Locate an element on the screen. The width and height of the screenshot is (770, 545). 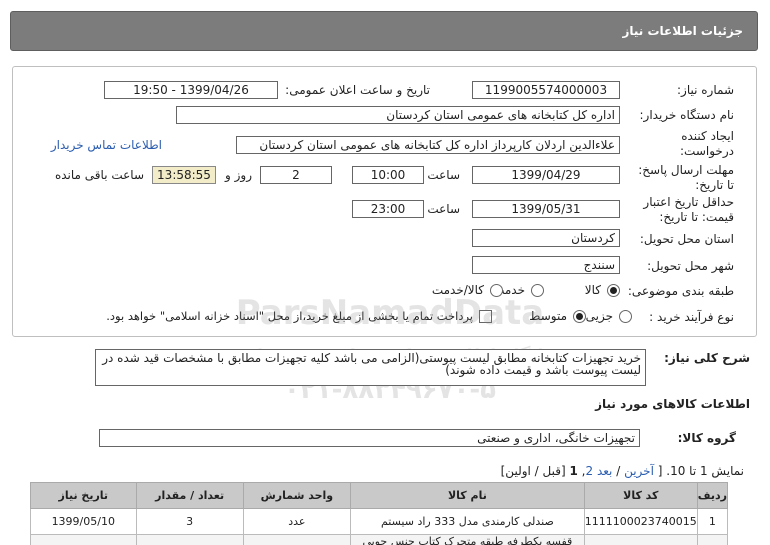
need-number-label: شماره نیاز: is located at coordinates (705, 90).